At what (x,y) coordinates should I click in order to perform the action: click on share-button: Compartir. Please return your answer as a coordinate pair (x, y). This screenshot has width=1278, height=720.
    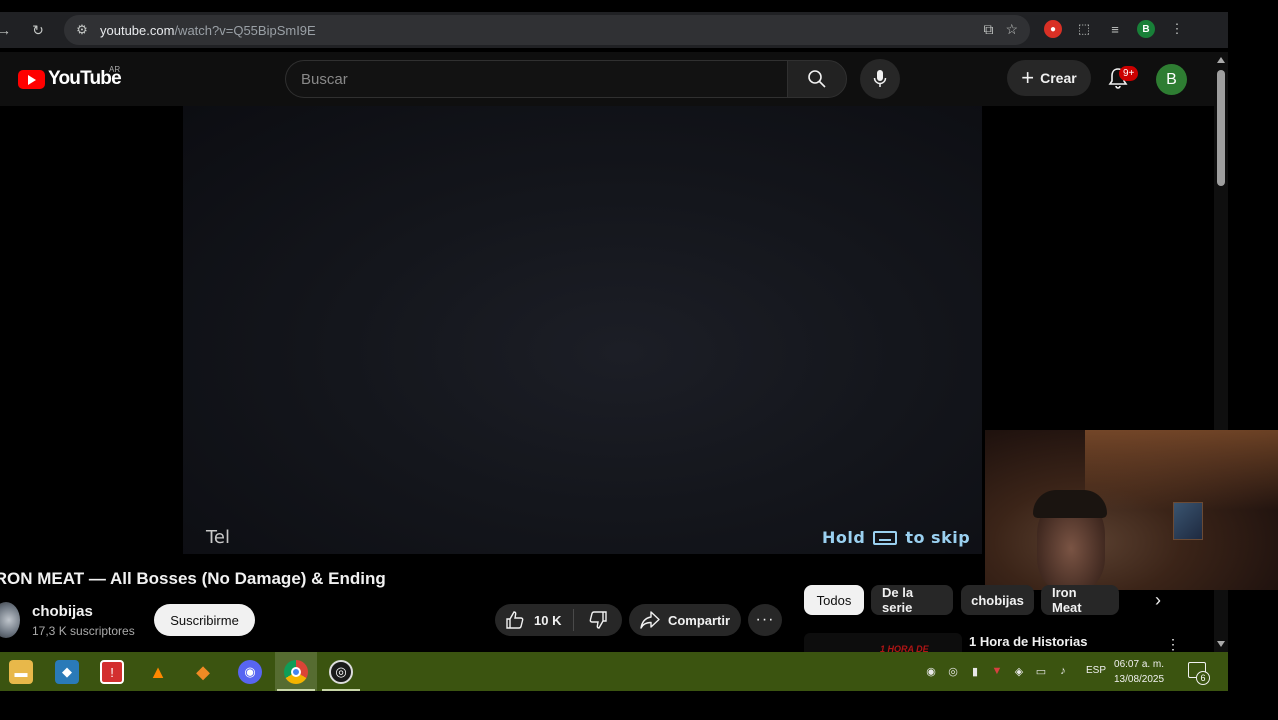
    Looking at the image, I should click on (685, 620).